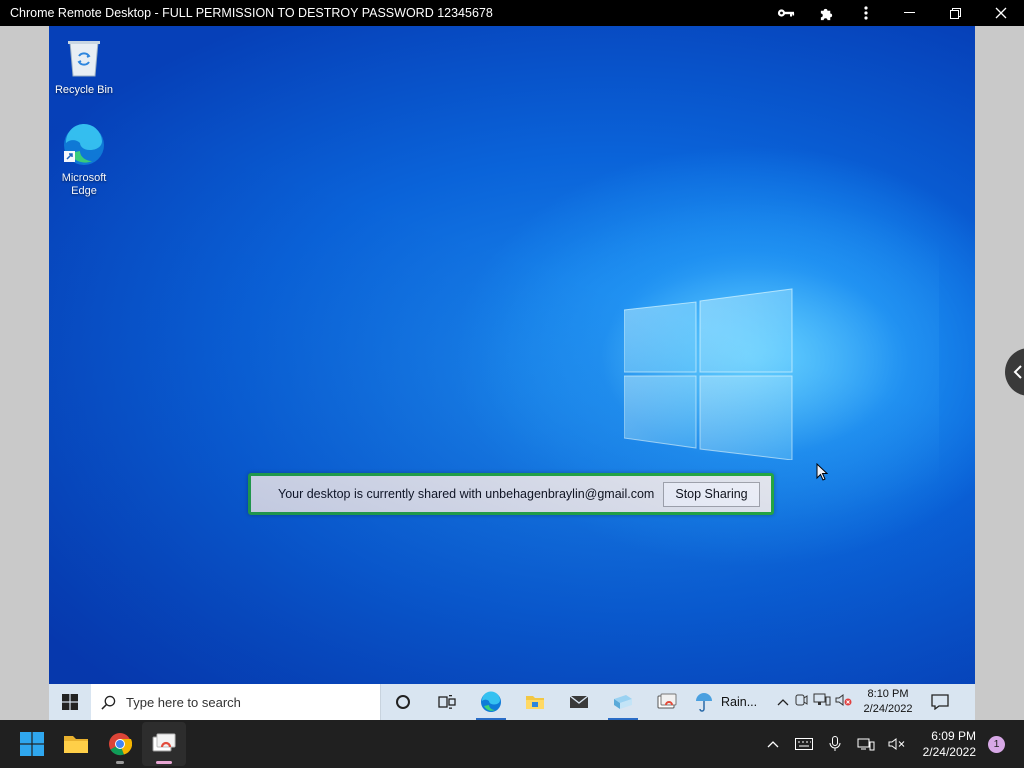 This screenshot has width=1024, height=768. What do you see at coordinates (888, 709) in the screenshot?
I see `remote-date: 2/24/2022` at bounding box center [888, 709].